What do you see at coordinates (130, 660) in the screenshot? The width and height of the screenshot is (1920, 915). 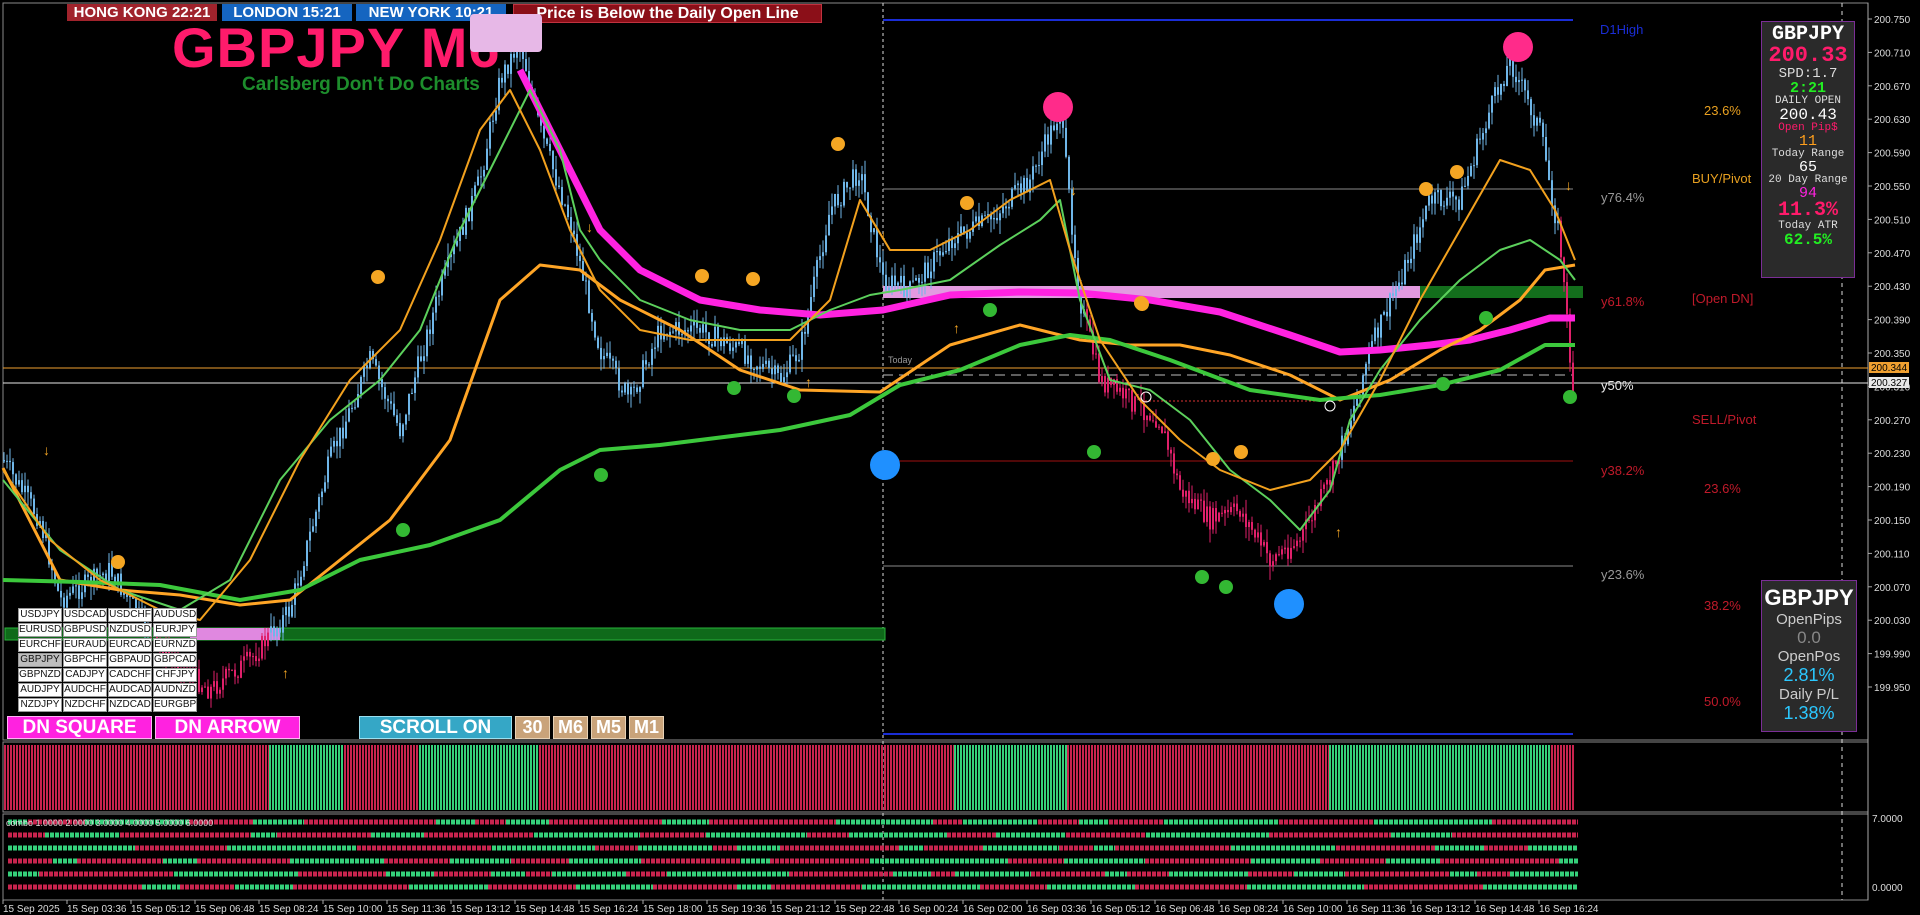 I see `pair-gbpaud: GBPAUD` at bounding box center [130, 660].